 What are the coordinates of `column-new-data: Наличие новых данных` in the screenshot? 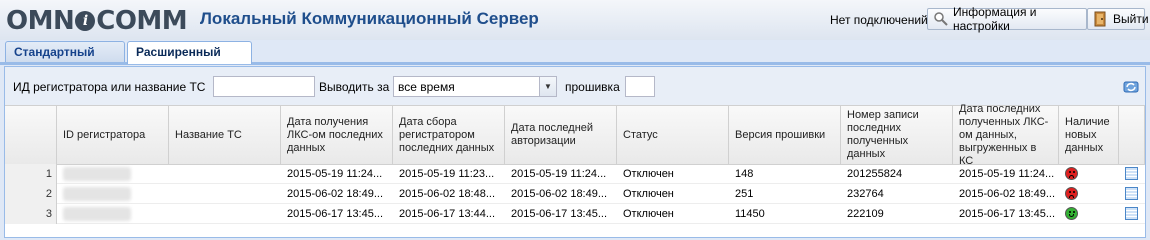 It's located at (1089, 135).